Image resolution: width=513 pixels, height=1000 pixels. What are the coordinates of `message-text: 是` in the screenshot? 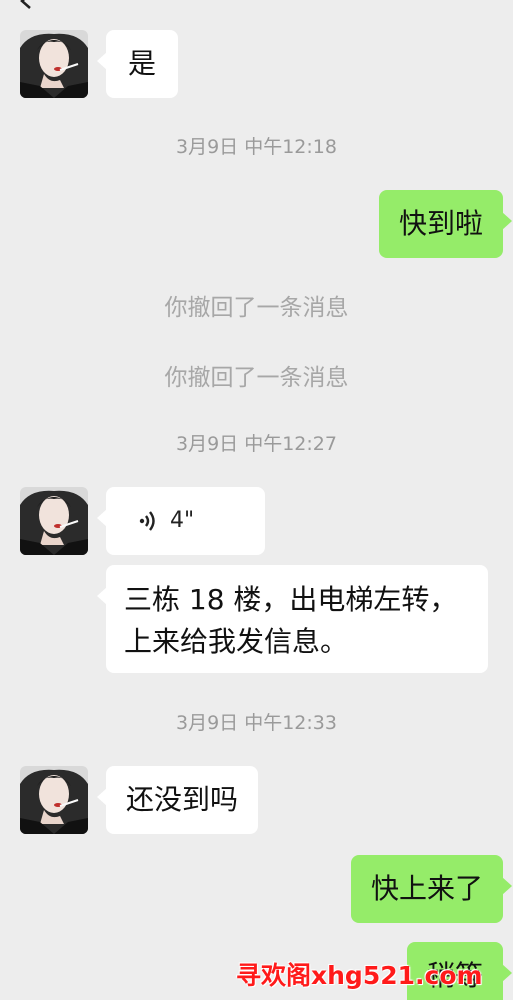 It's located at (142, 63).